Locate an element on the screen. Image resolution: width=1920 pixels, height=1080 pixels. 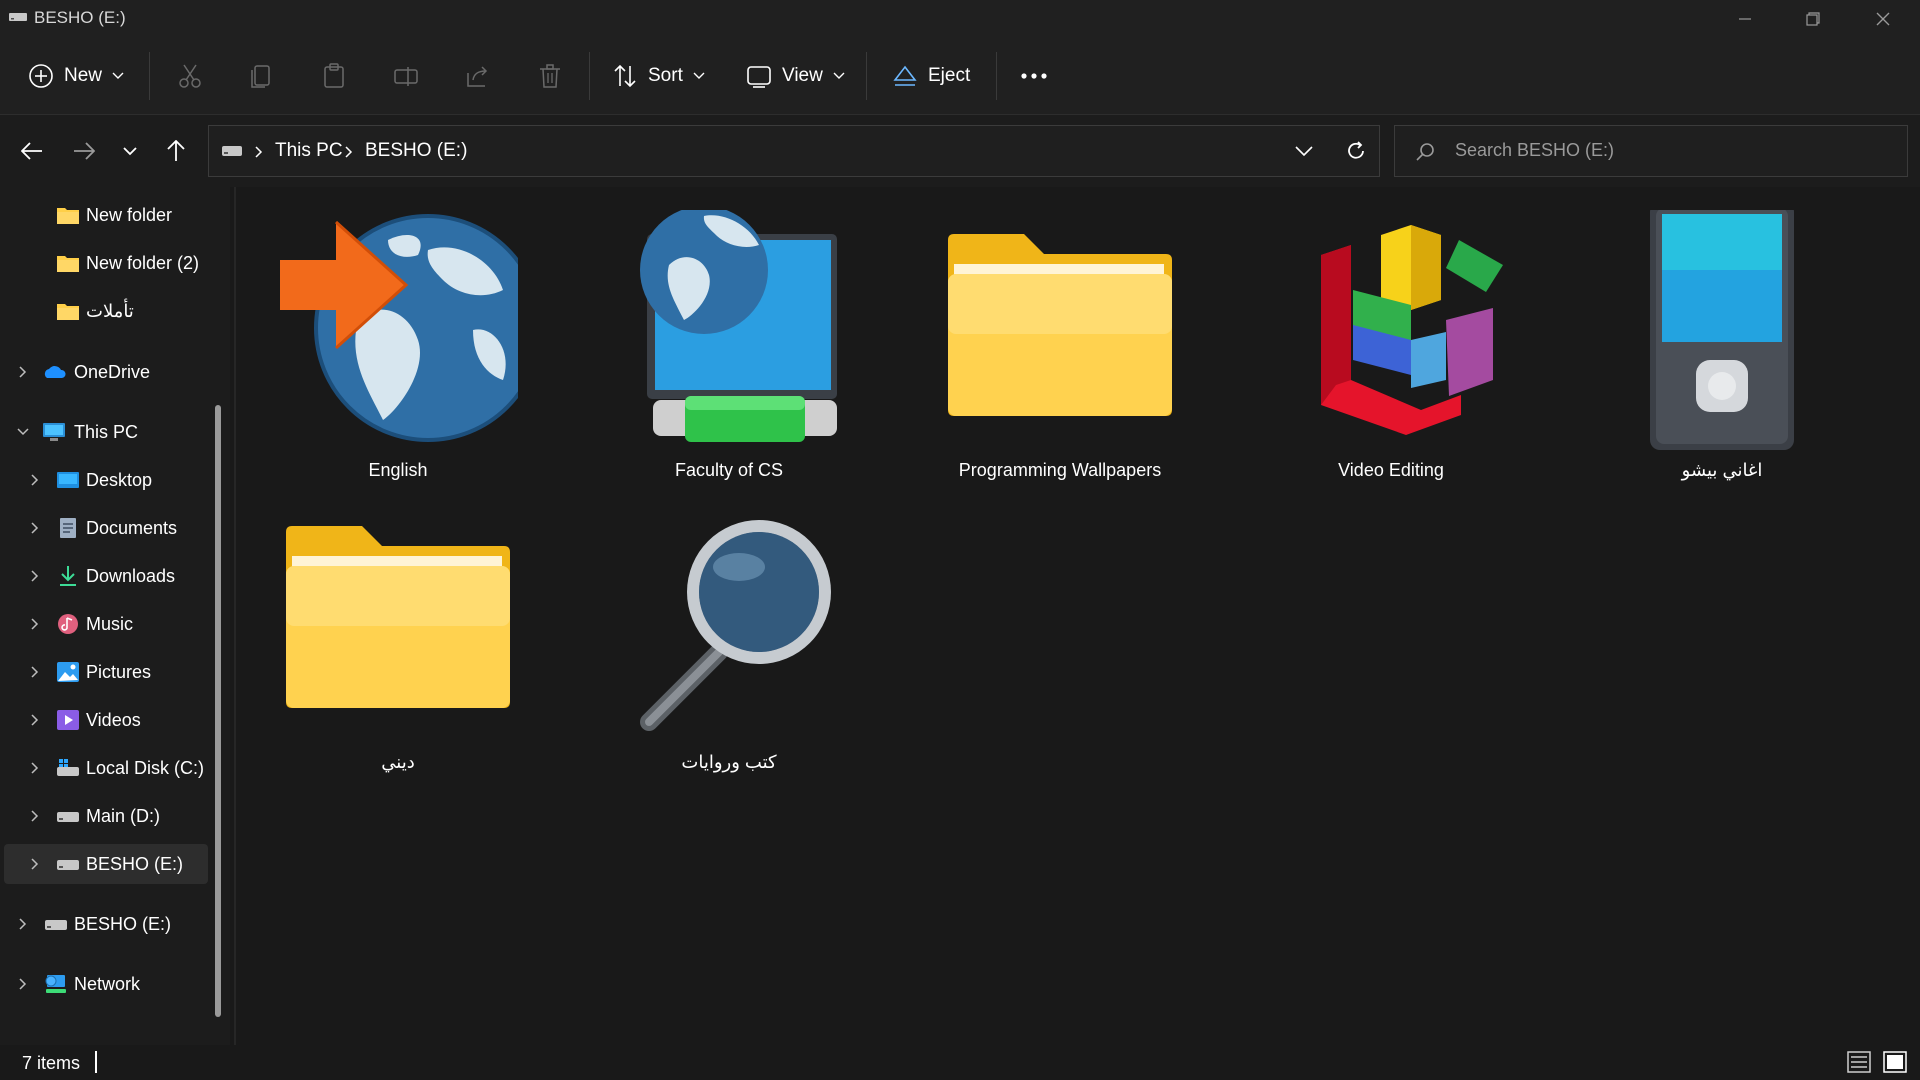
media-player-icon is located at coordinates (1722, 330).